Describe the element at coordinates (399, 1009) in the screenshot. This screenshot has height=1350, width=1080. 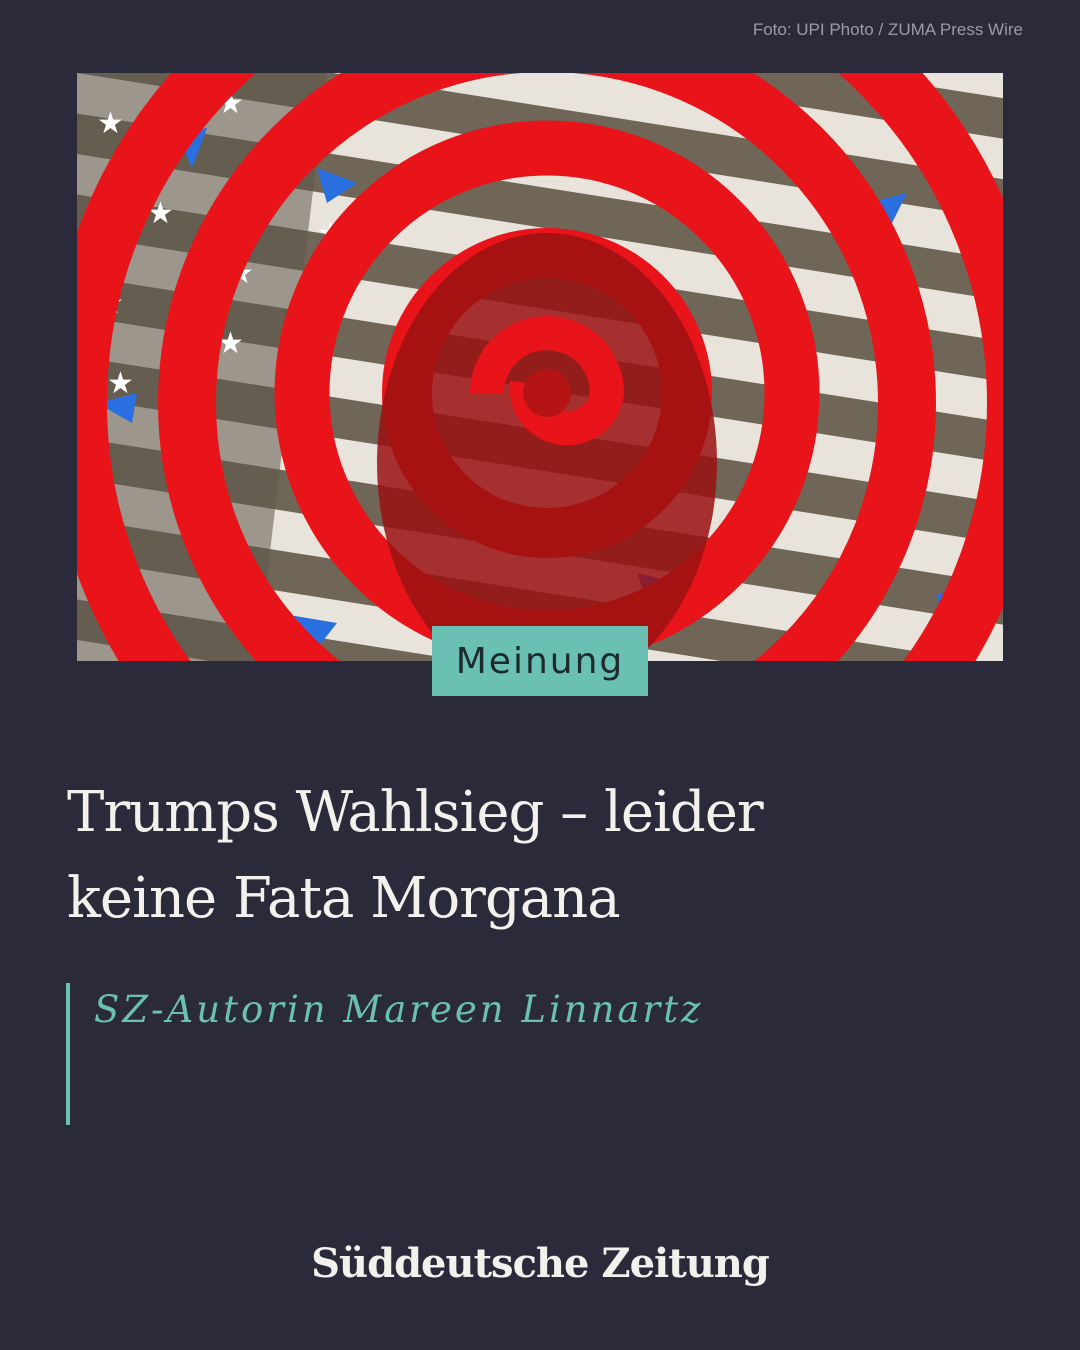
I see `author-byline: SZ-Autorin Mareen Linnartz` at that location.